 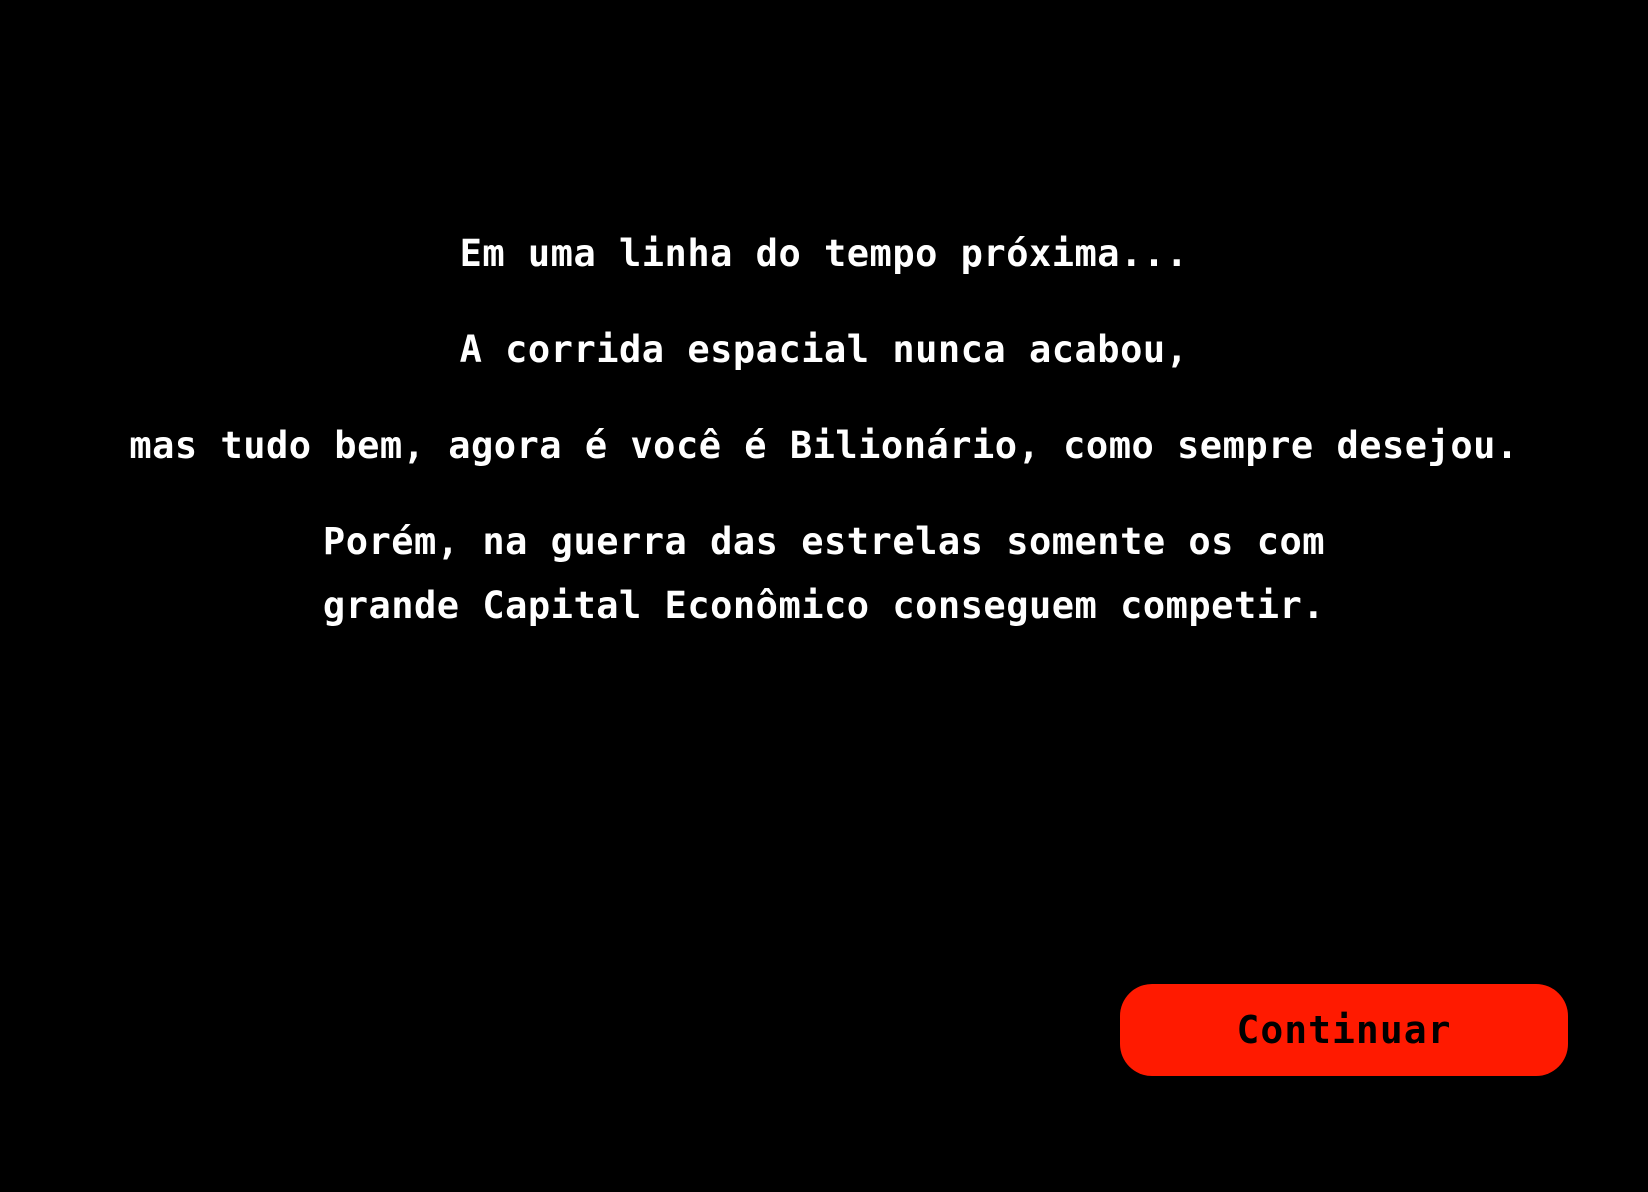 What do you see at coordinates (824, 349) in the screenshot?
I see `story-line-2: A corrida espacial nunca acabou,` at bounding box center [824, 349].